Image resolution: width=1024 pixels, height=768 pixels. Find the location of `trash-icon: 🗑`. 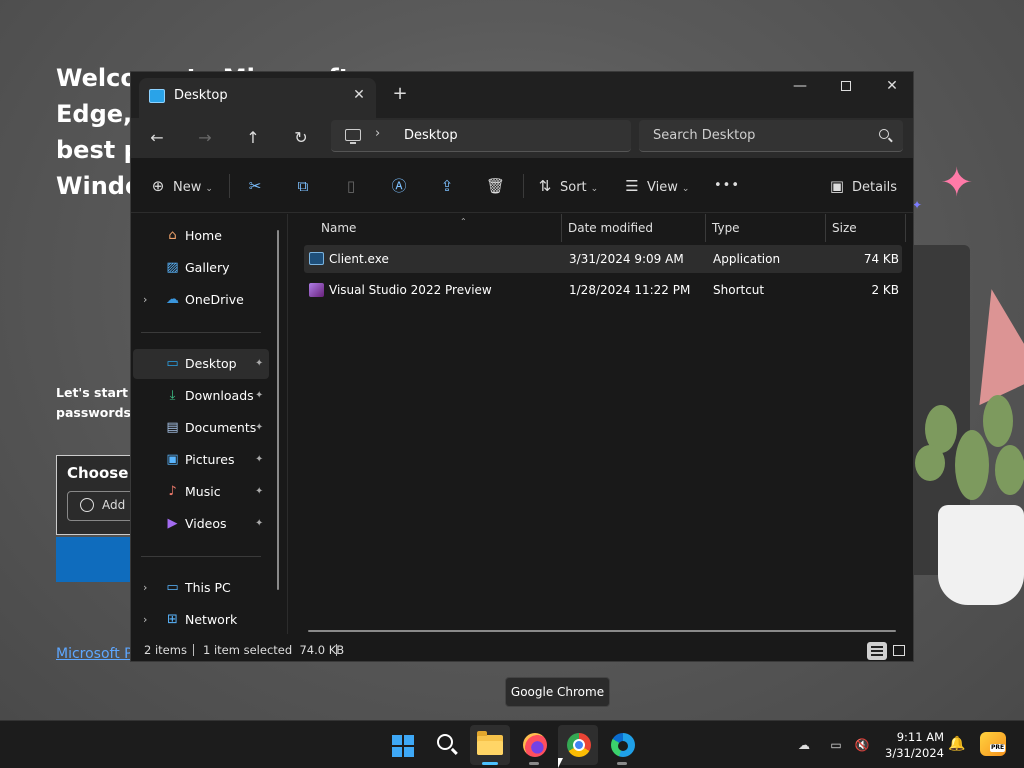

trash-icon: 🗑 is located at coordinates (496, 186).